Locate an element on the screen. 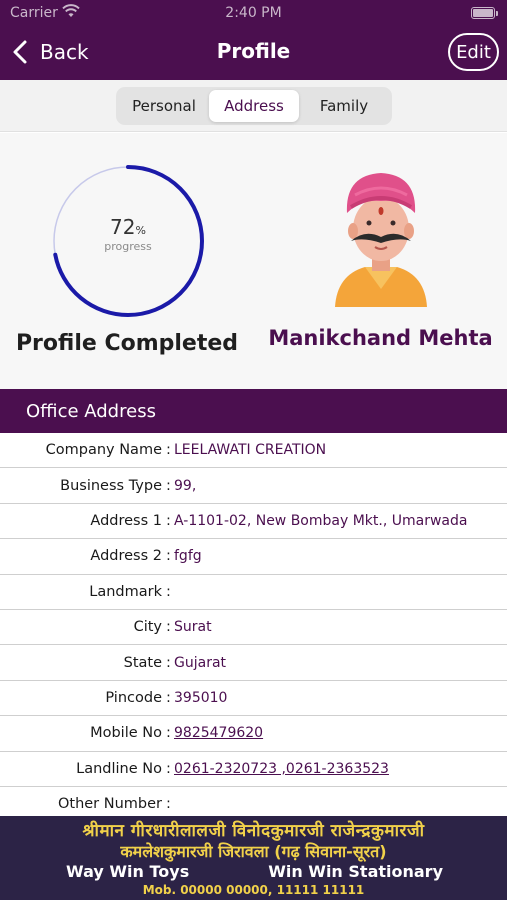  clock: 2:40 PM is located at coordinates (253, 13).